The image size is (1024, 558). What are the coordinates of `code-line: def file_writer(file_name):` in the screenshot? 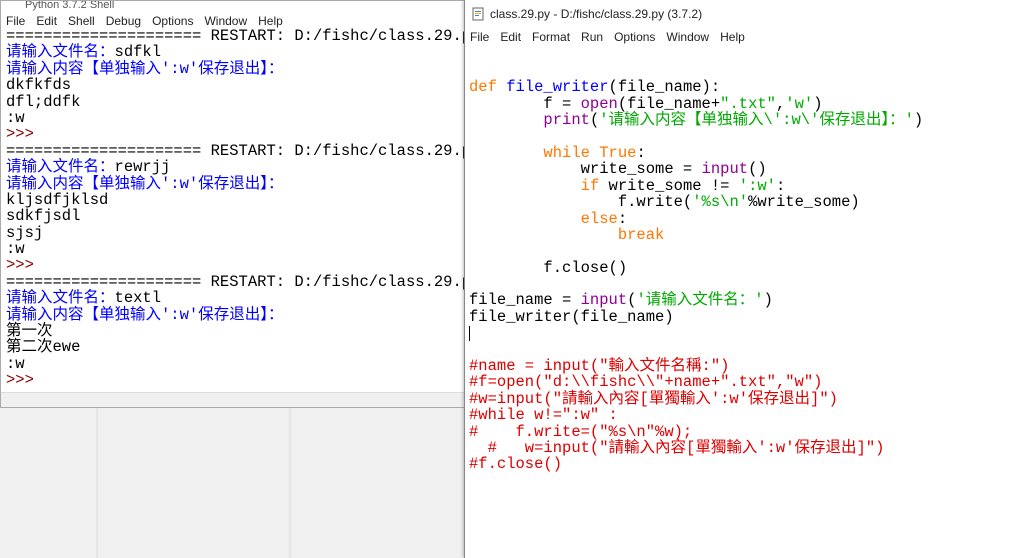 It's located at (746, 87).